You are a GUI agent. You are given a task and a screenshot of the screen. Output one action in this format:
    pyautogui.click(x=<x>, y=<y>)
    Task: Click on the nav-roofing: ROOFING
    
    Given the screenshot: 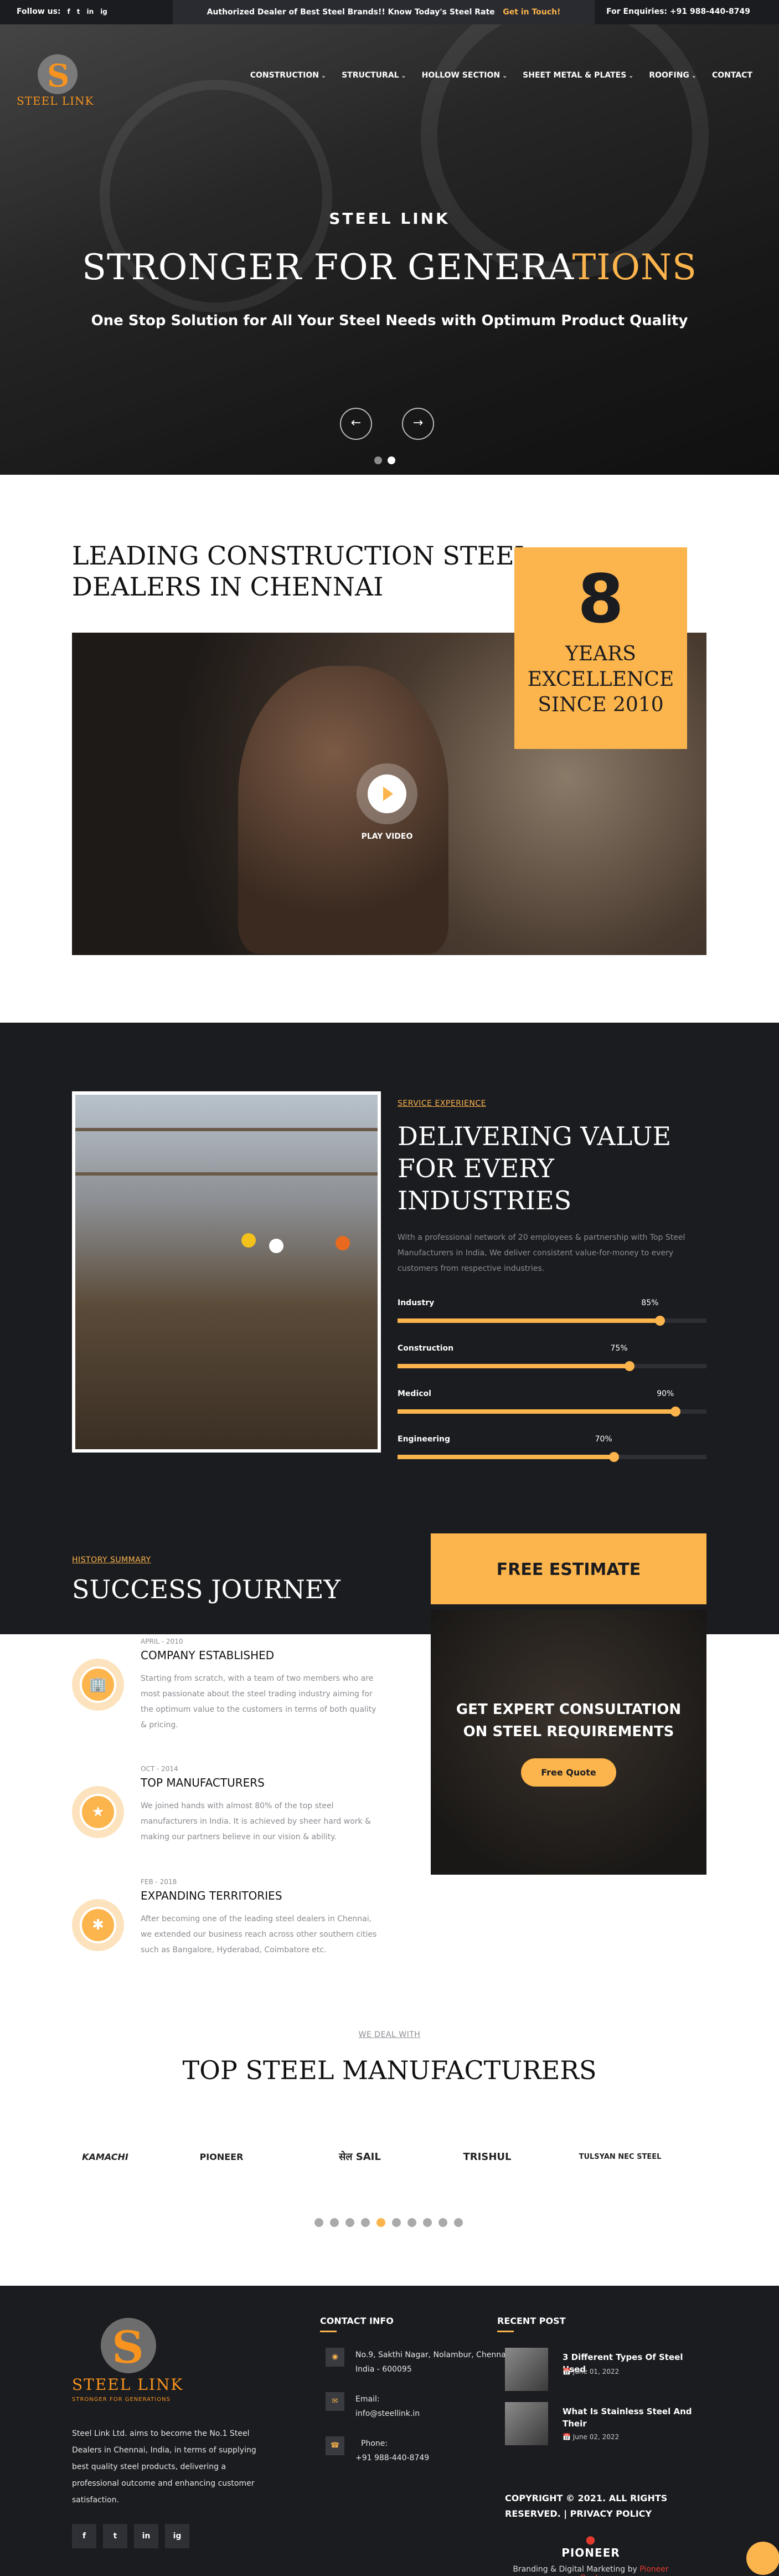 What is the action you would take?
    pyautogui.click(x=673, y=75)
    